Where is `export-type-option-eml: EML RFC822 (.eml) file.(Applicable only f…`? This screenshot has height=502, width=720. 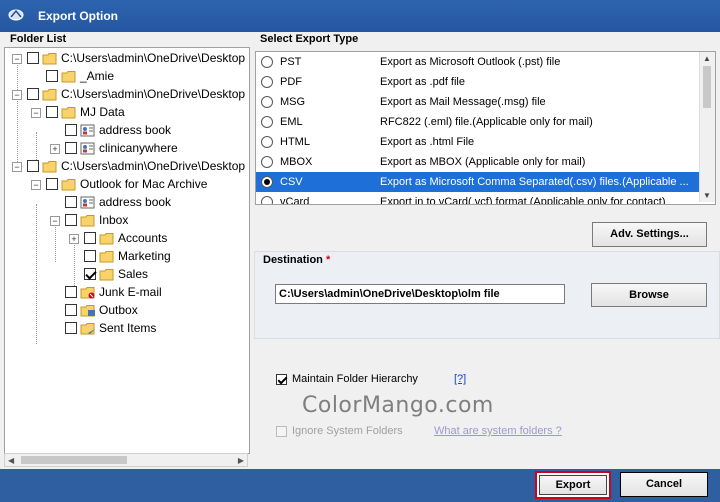 export-type-option-eml: EML RFC822 (.eml) file.(Applicable only f… is located at coordinates (477, 122).